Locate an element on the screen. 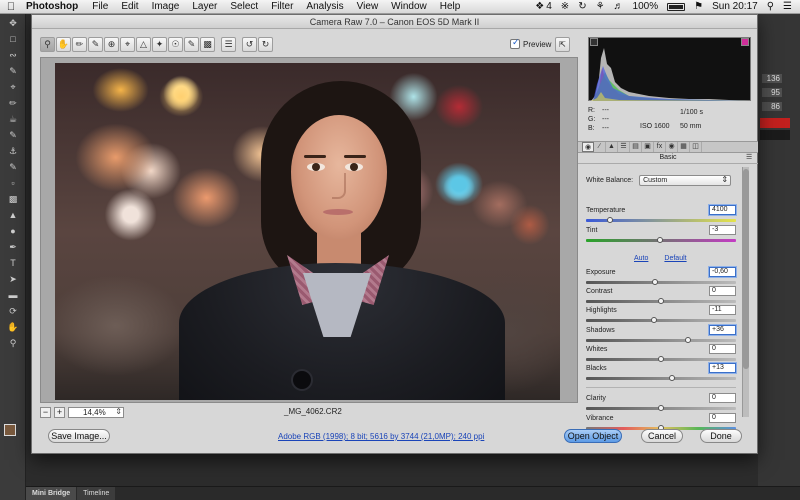 The height and width of the screenshot is (500, 800). zoom-out-button: − is located at coordinates (45, 412).